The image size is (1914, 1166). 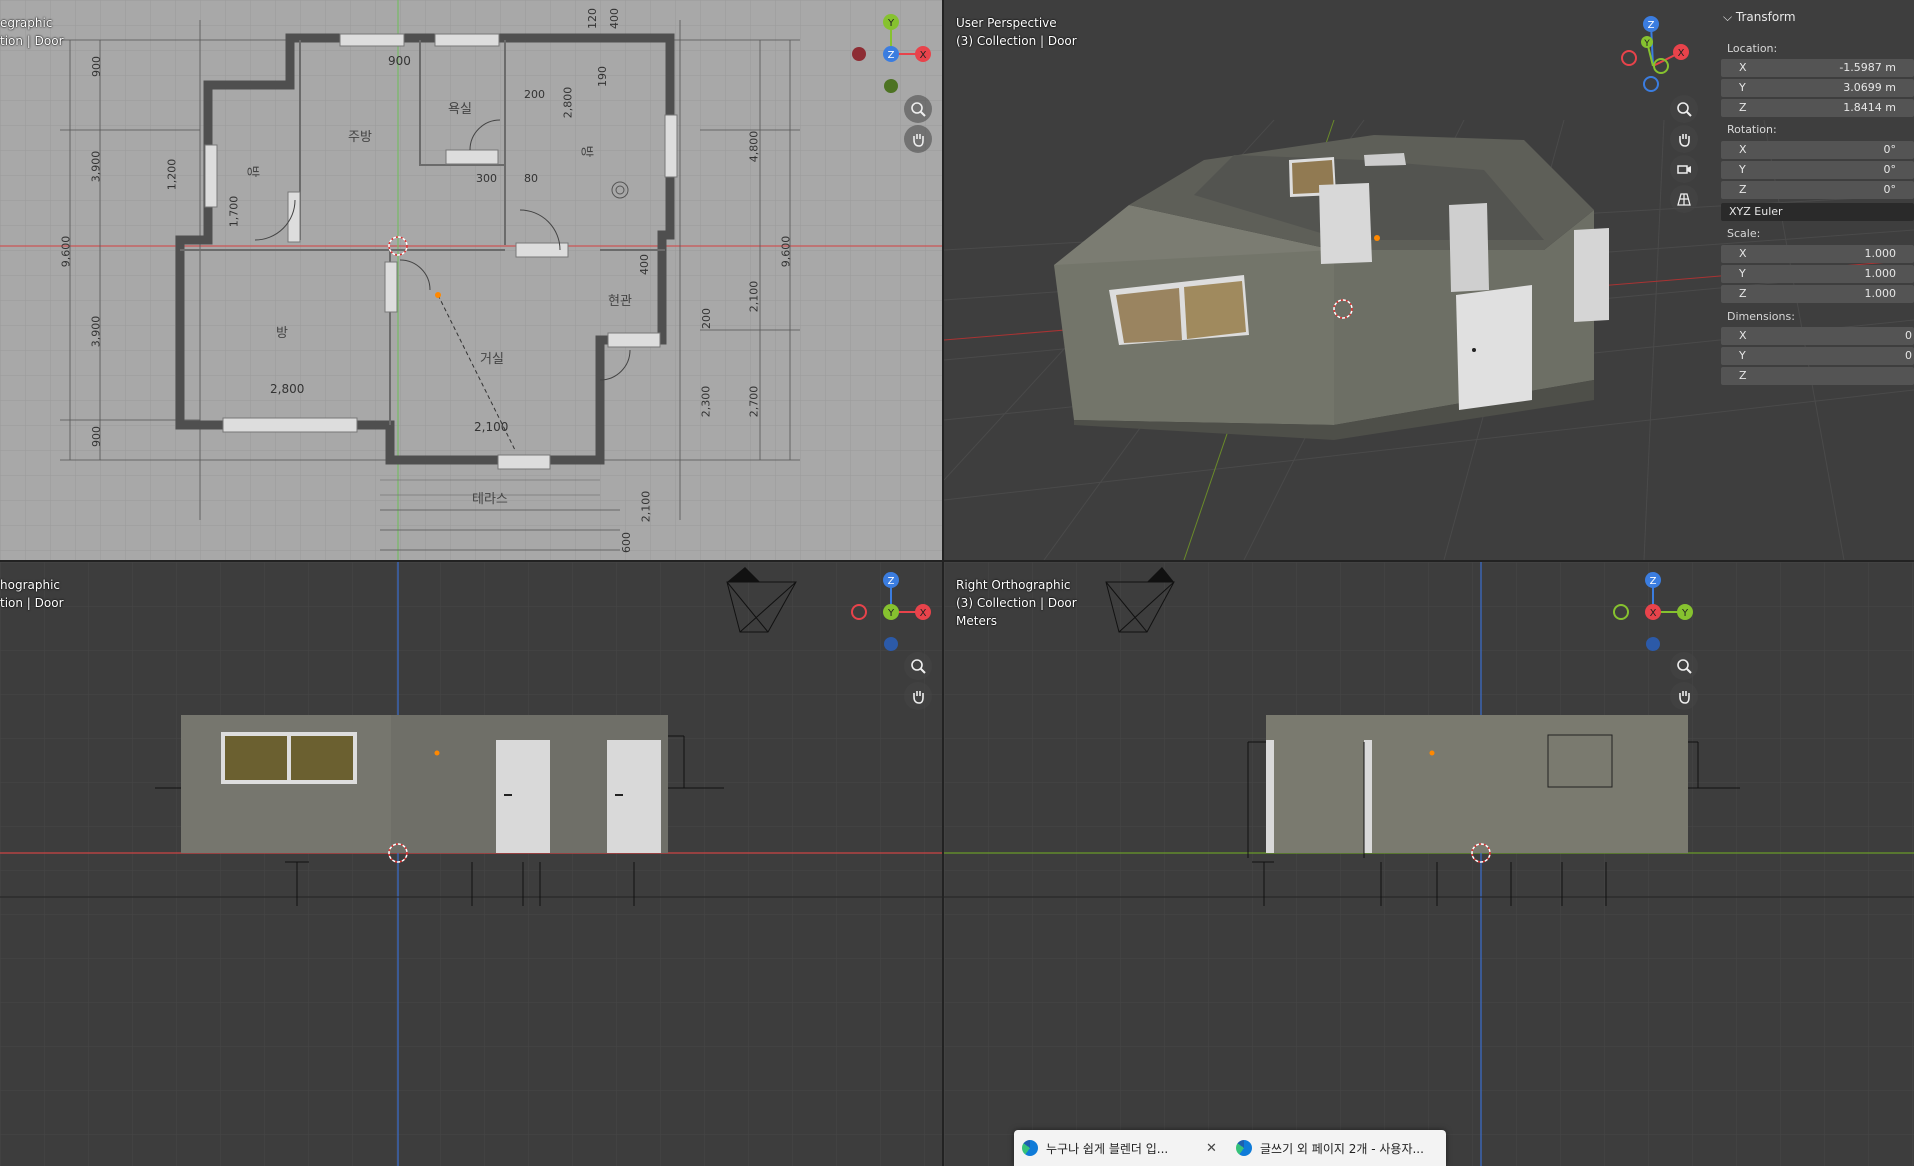 What do you see at coordinates (1684, 199) in the screenshot?
I see `grid-perspective-icon` at bounding box center [1684, 199].